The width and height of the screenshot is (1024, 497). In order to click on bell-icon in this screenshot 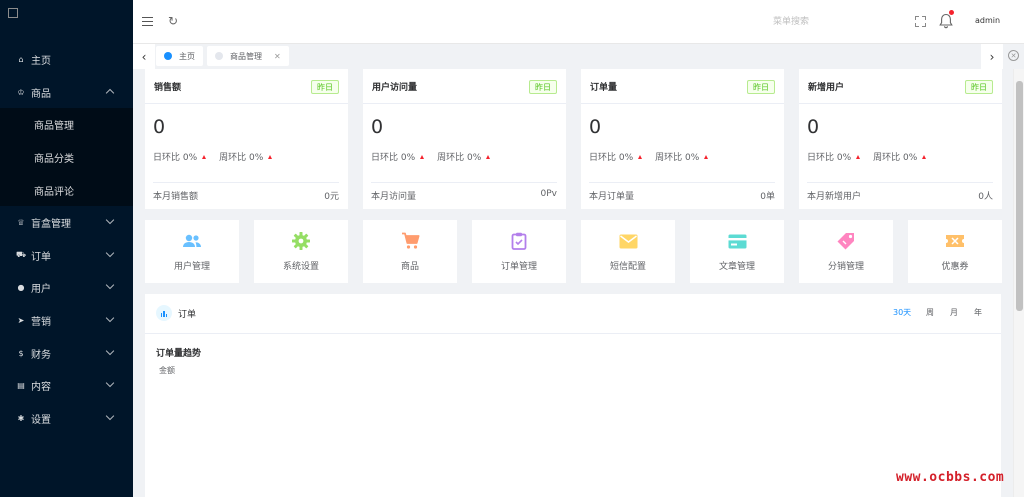, I will do `click(946, 19)`.